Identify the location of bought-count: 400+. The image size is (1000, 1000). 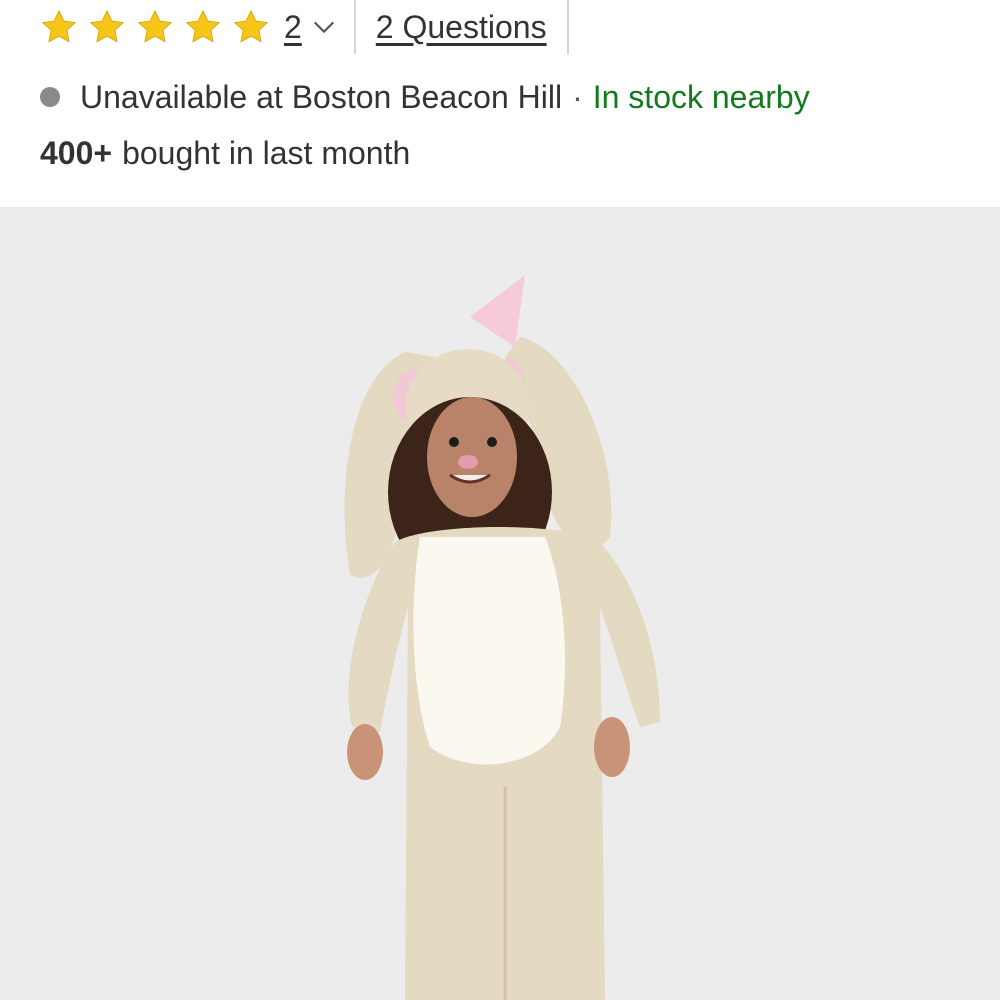
(76, 152).